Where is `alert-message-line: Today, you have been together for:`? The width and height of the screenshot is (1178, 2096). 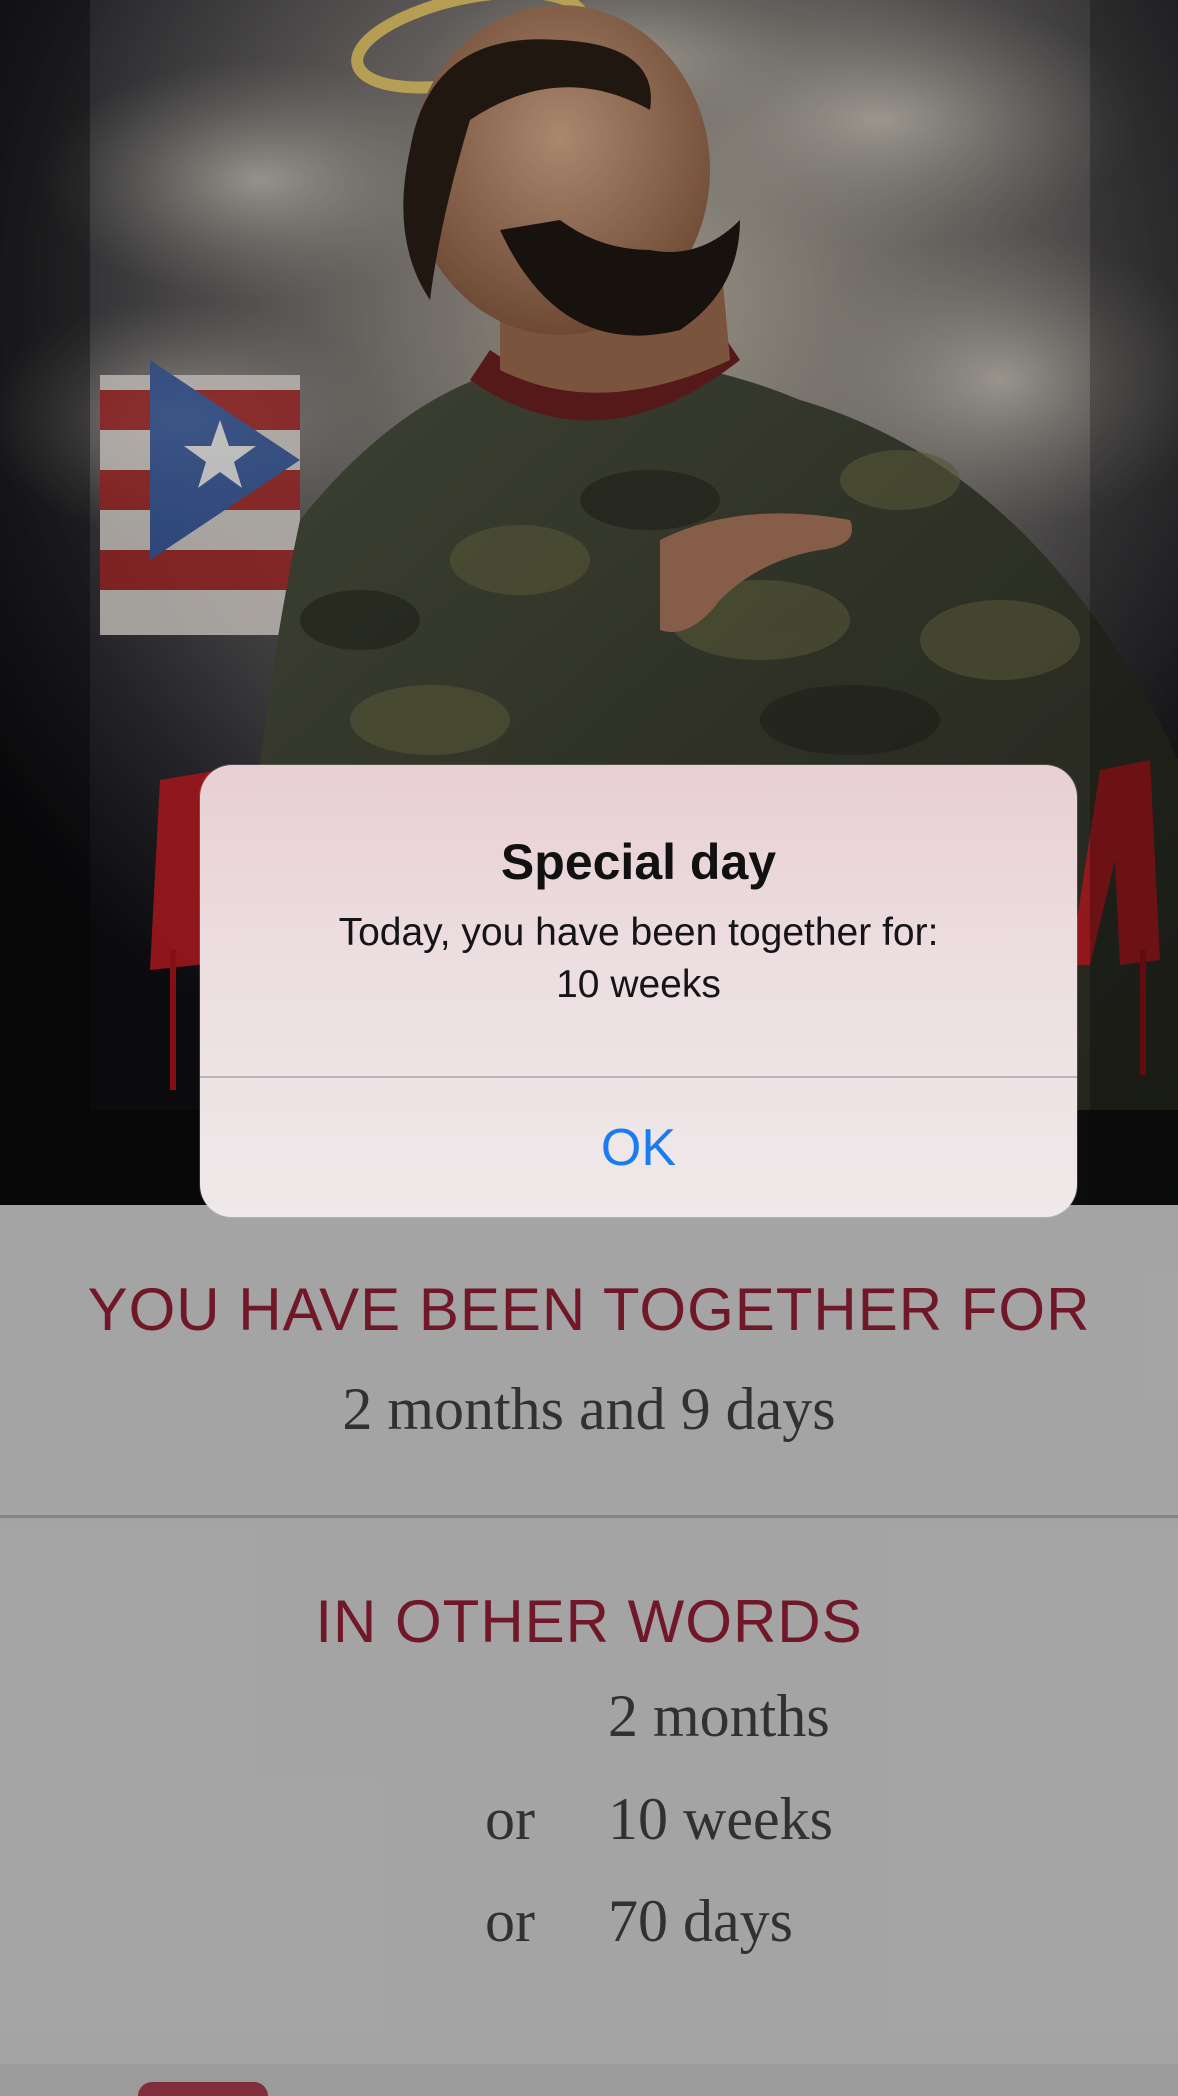
alert-message-line: Today, you have been together for: is located at coordinates (638, 932).